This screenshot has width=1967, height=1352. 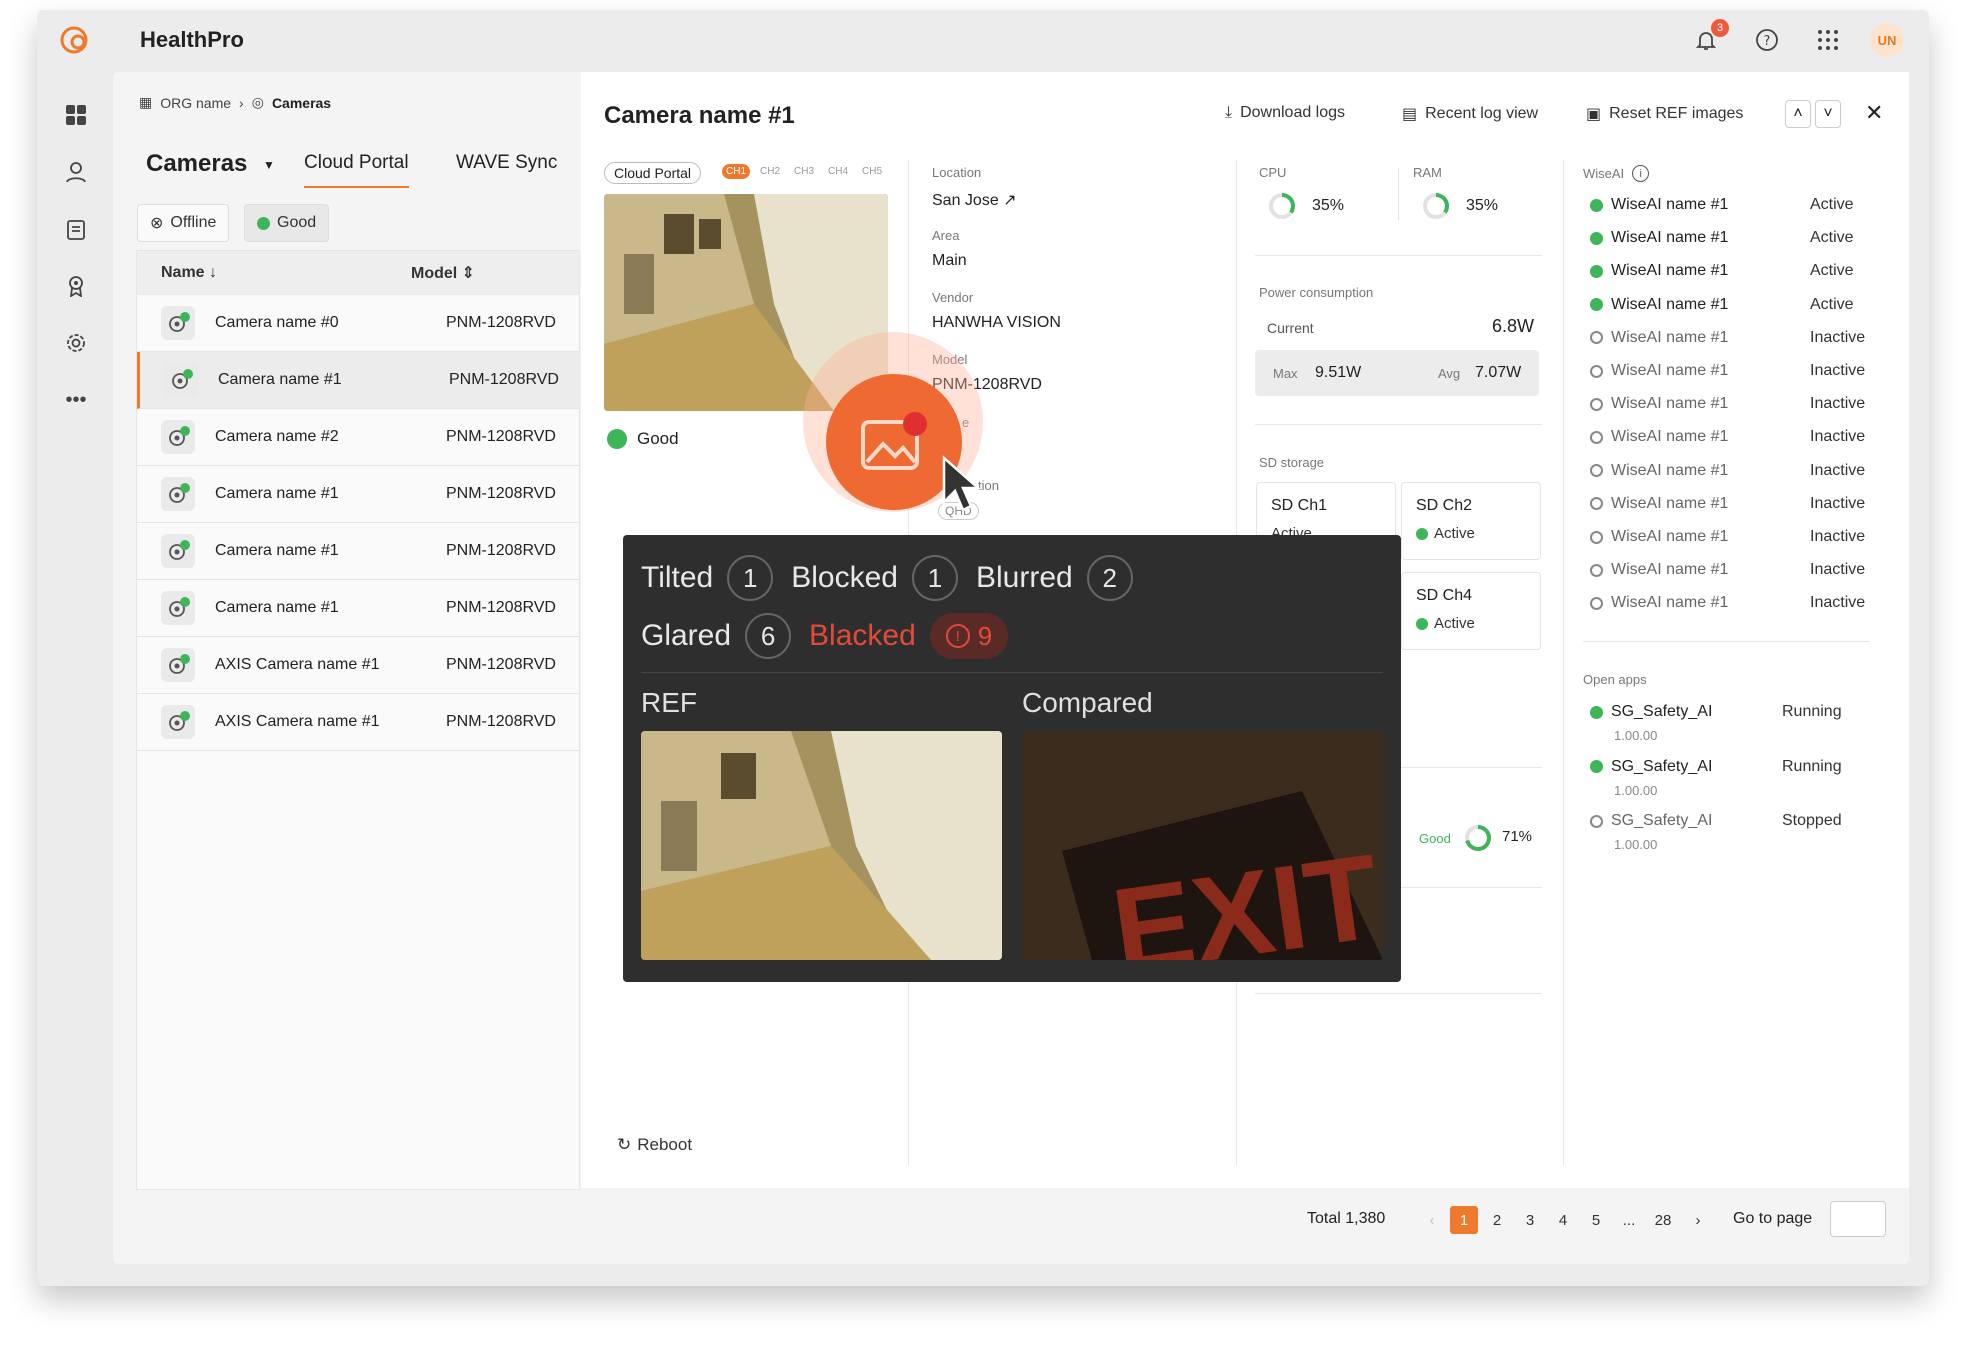 I want to click on pagination-page: 1, so click(x=1464, y=1220).